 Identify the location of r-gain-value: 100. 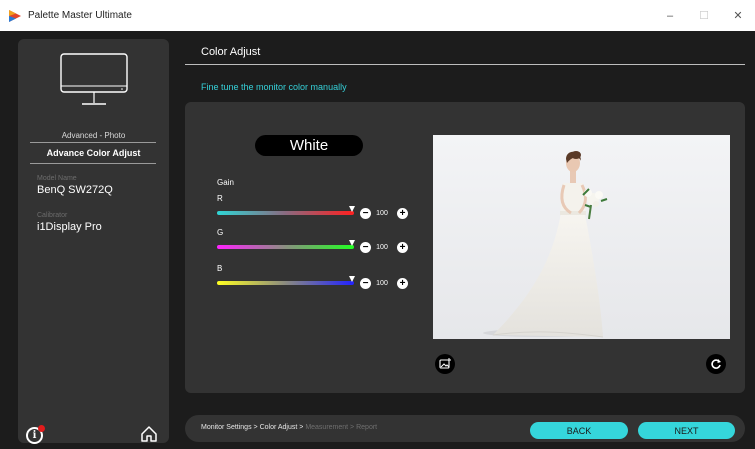
(382, 213).